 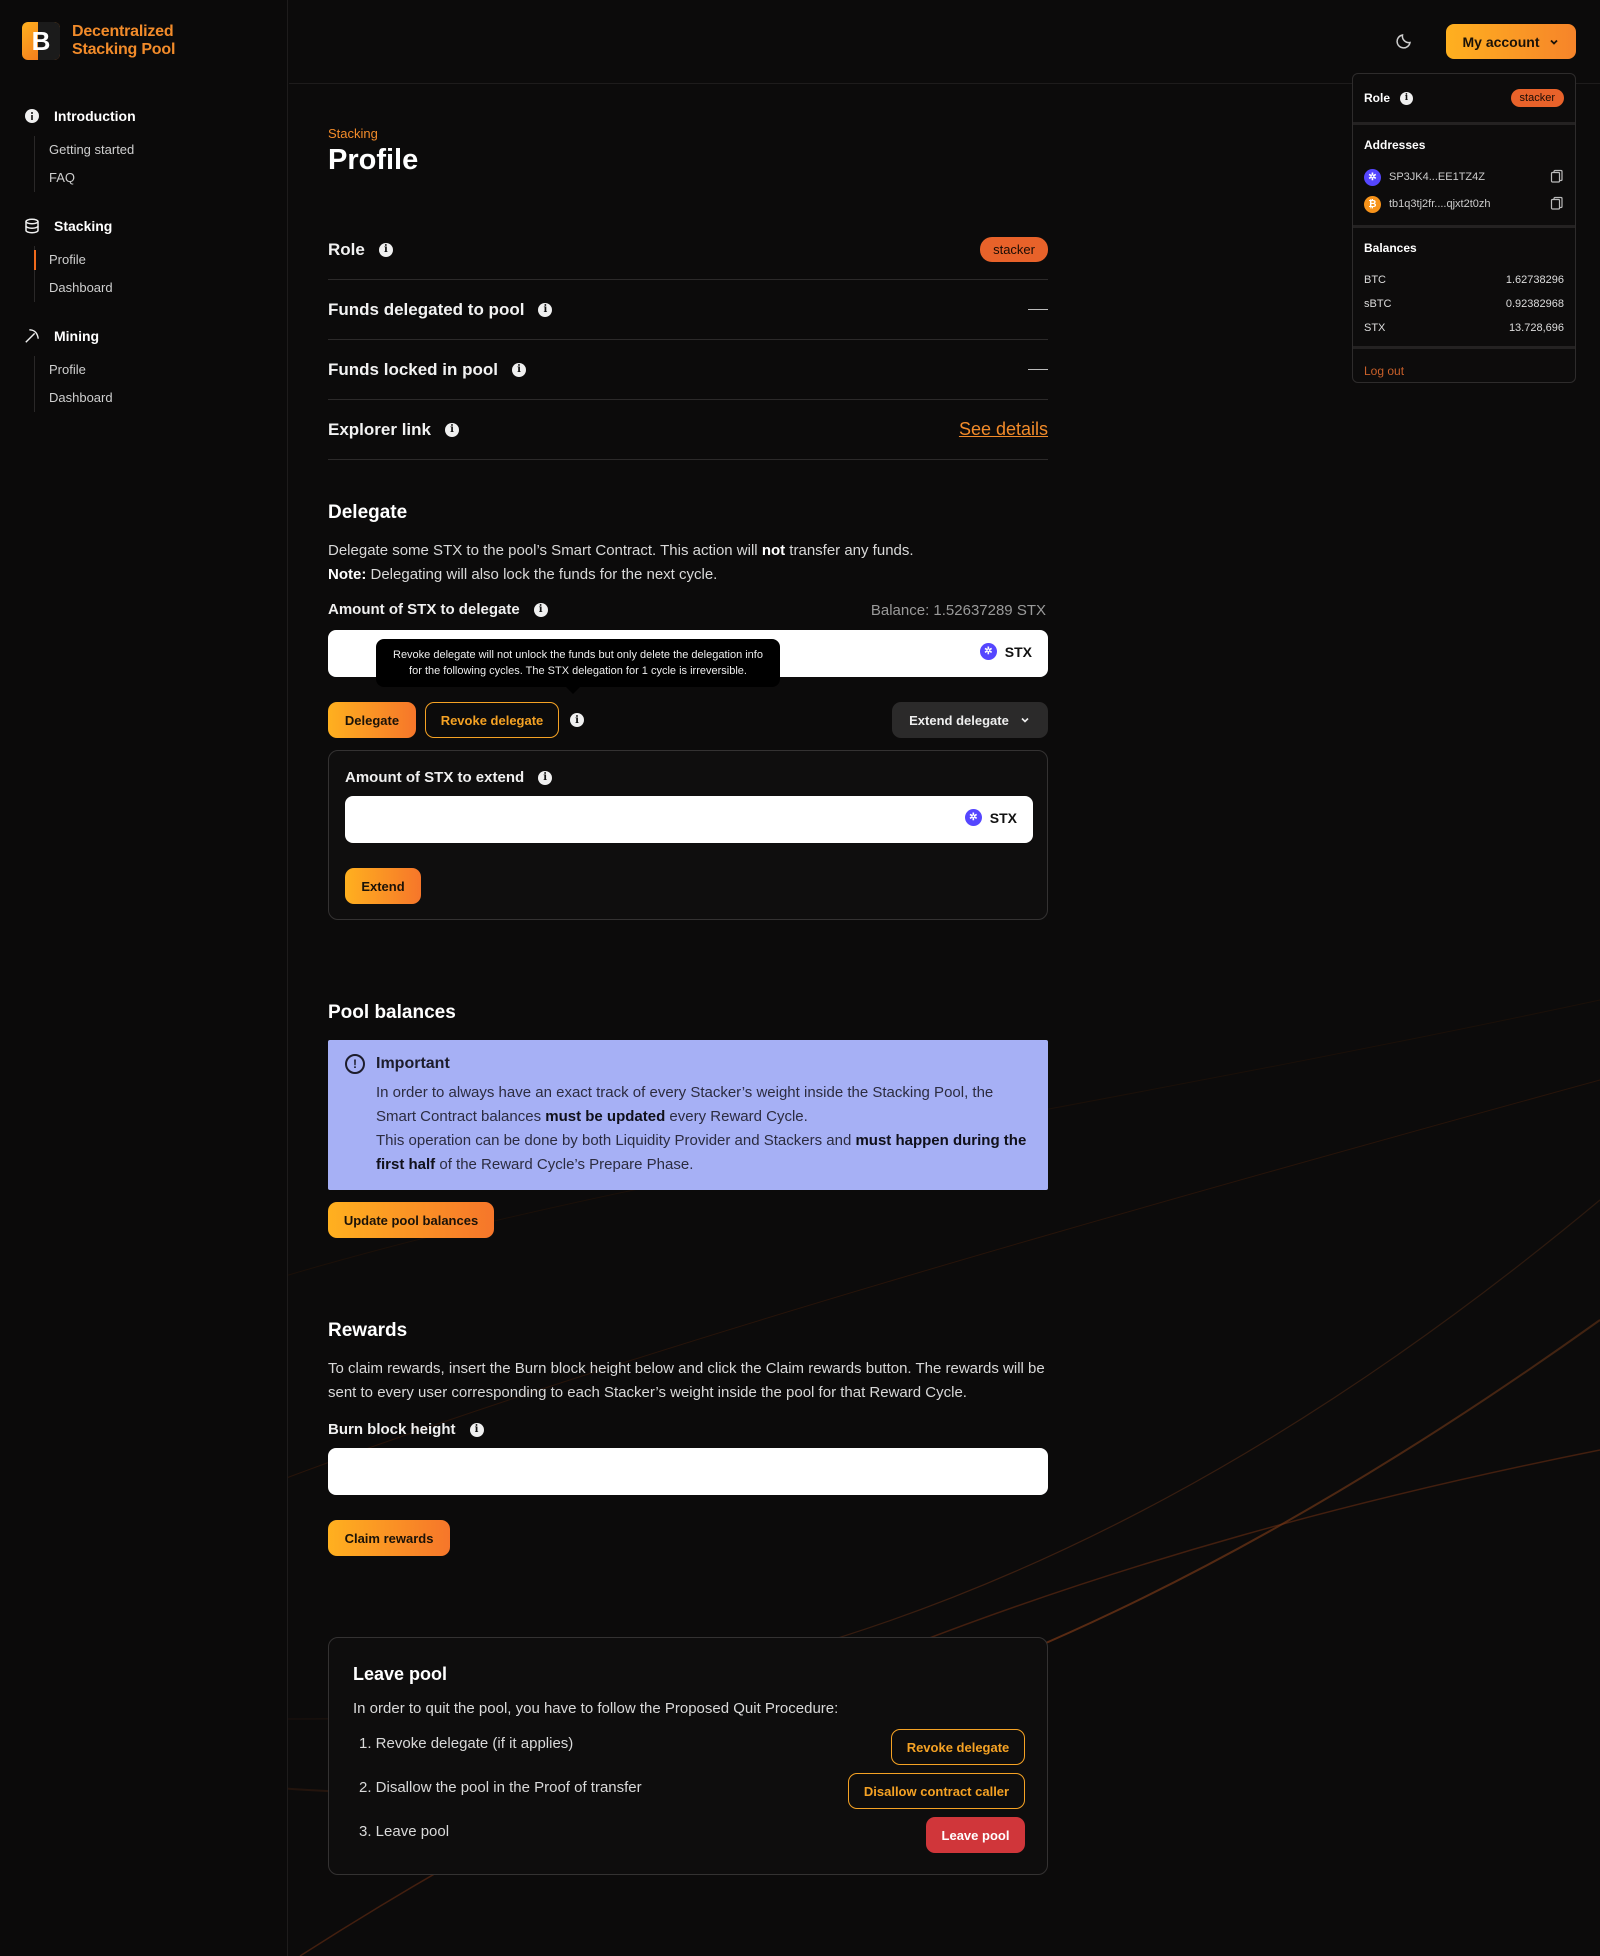 I want to click on nav-item-getting-started: Getting started, so click(x=161, y=150).